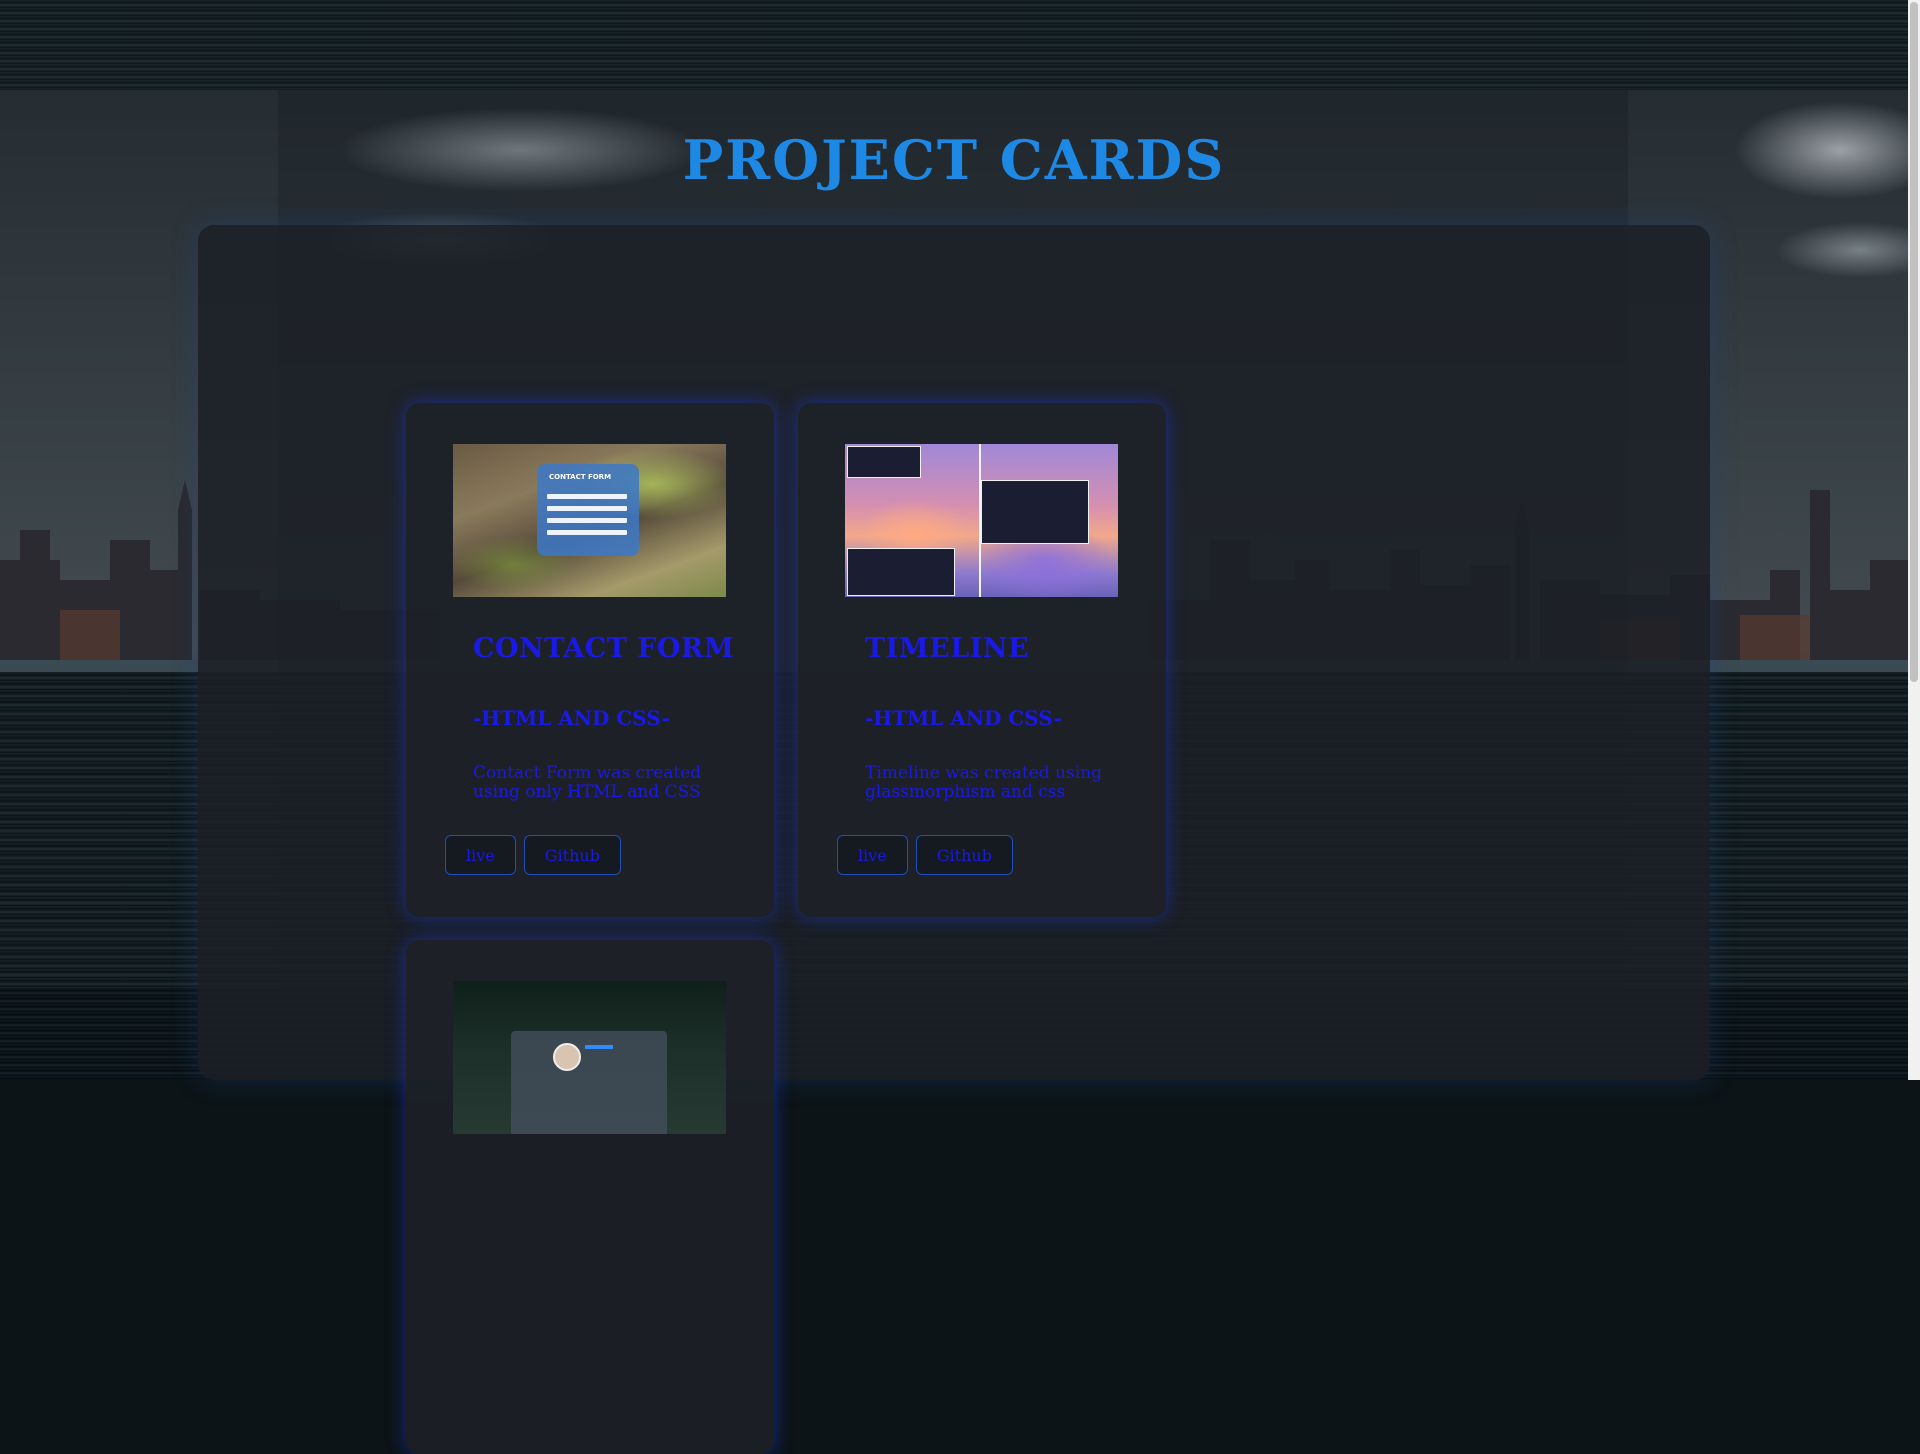  I want to click on timeline-thumbnail, so click(981, 520).